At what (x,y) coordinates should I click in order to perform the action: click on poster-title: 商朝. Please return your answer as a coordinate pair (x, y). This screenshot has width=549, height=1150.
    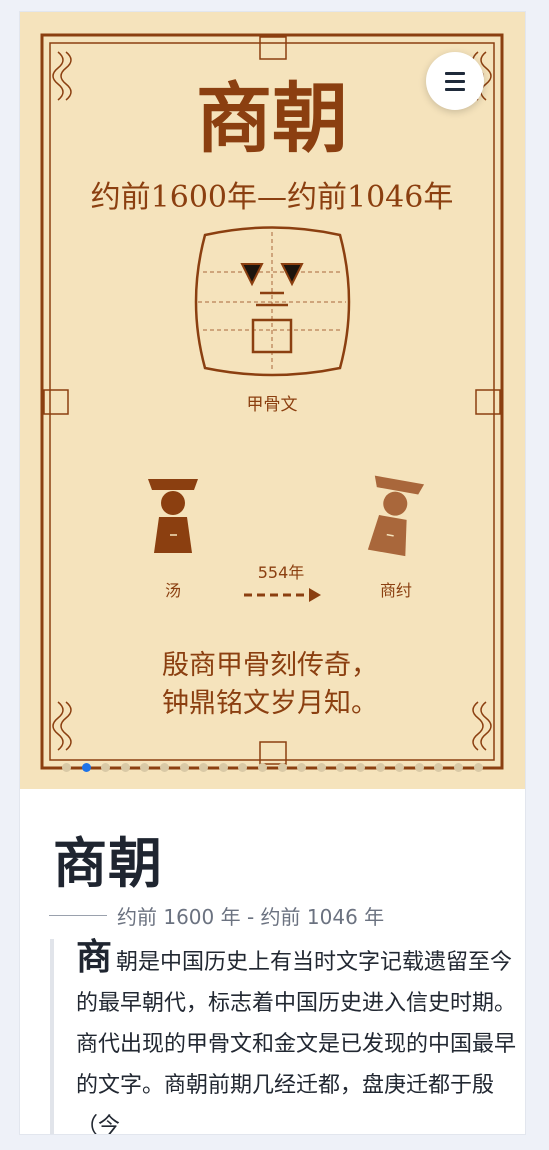
    Looking at the image, I should click on (272, 118).